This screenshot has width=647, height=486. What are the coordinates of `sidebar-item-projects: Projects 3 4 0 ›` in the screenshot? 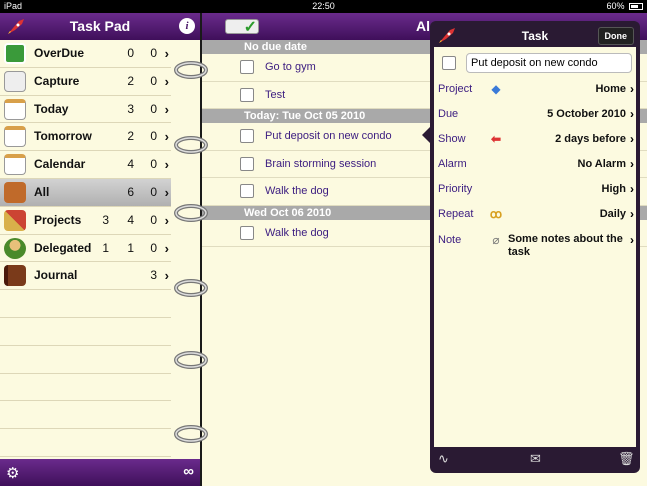 It's located at (85, 221).